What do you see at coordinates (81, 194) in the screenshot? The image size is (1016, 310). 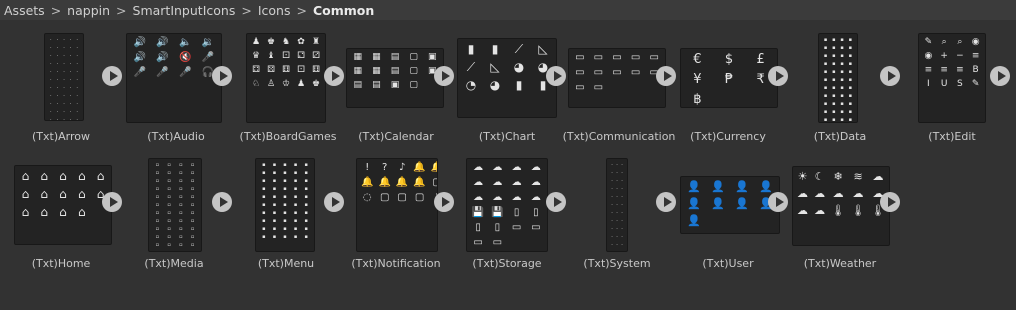 I see `icon-glyph: ⌂` at bounding box center [81, 194].